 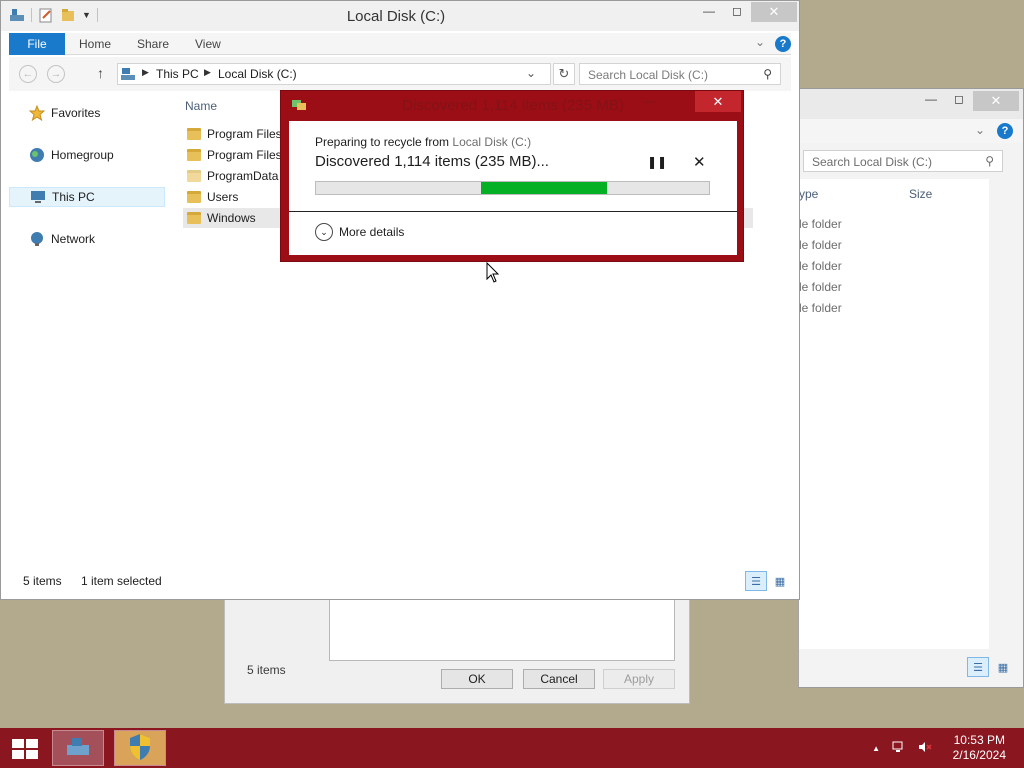 I want to click on status-bar: 5 items 1 item selected ☰ ▦, so click(x=400, y=582).